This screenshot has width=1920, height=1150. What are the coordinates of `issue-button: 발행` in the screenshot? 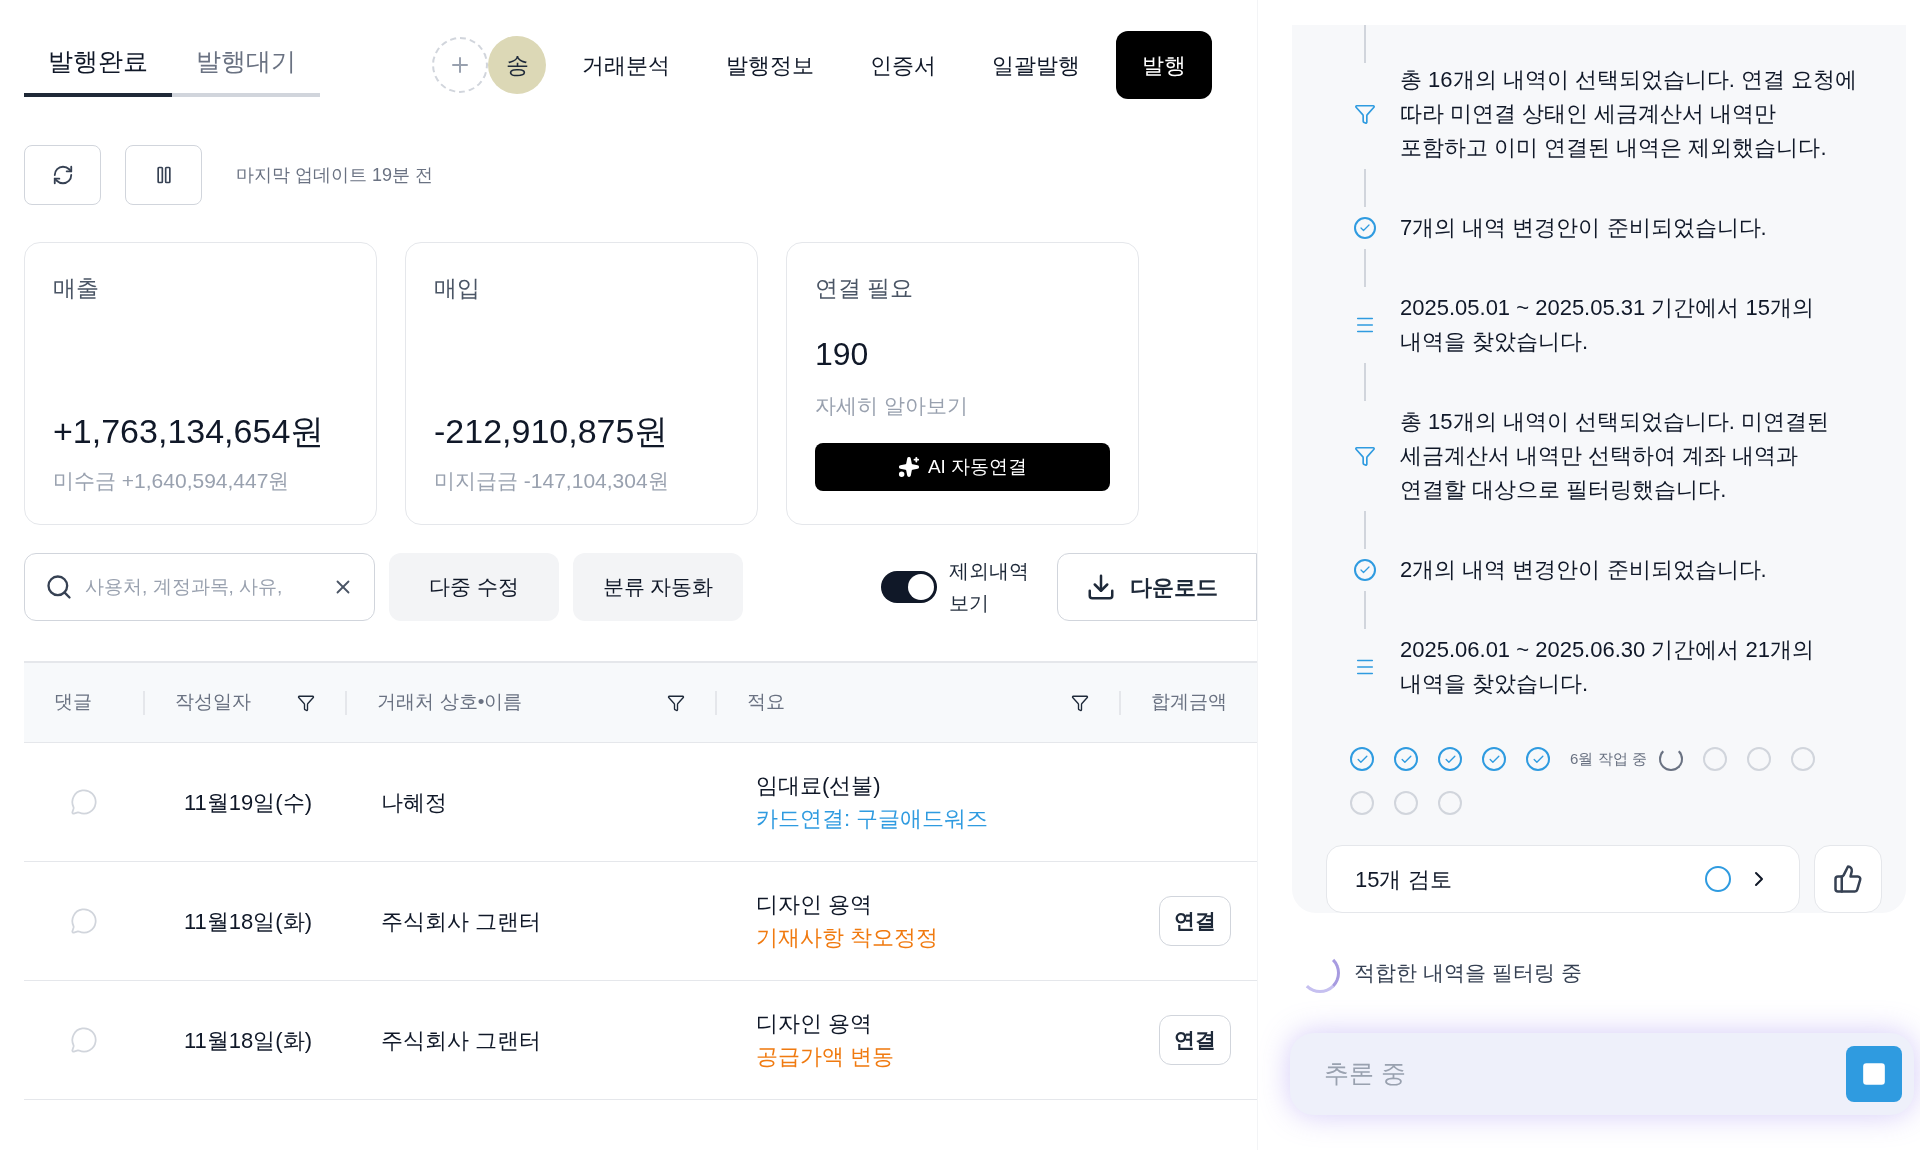 It's located at (1164, 65).